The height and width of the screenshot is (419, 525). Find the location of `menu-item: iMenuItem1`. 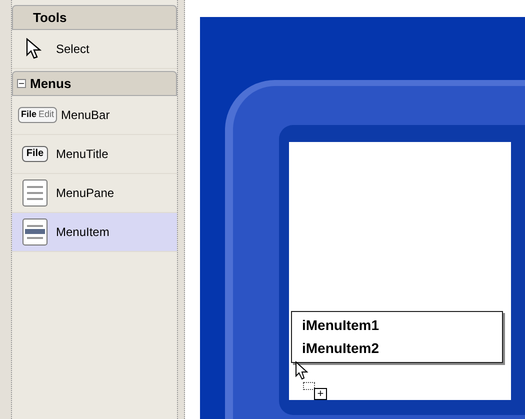

menu-item: iMenuItem1 is located at coordinates (397, 325).